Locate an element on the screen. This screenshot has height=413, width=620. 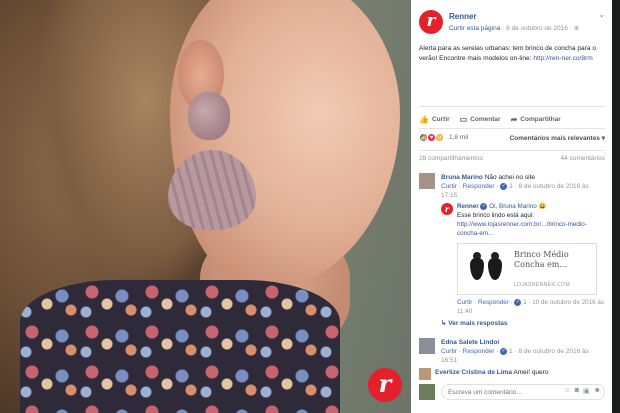
preview-image is located at coordinates (484, 269).